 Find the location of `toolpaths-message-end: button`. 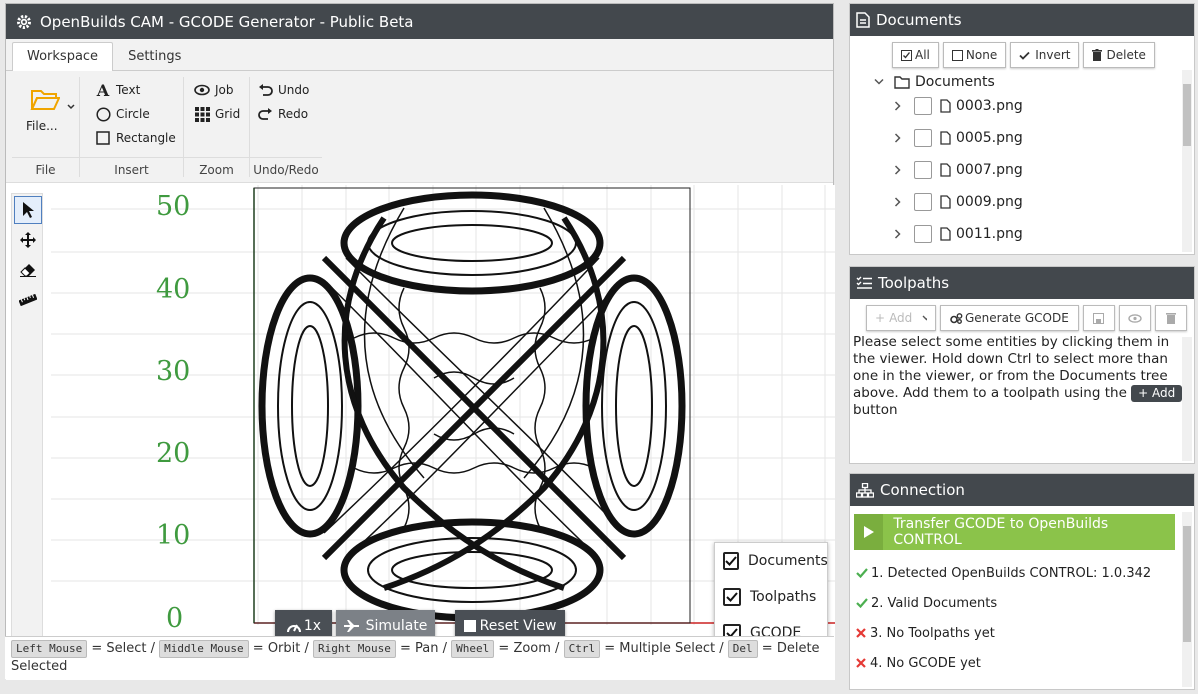

toolpaths-message-end: button is located at coordinates (875, 410).